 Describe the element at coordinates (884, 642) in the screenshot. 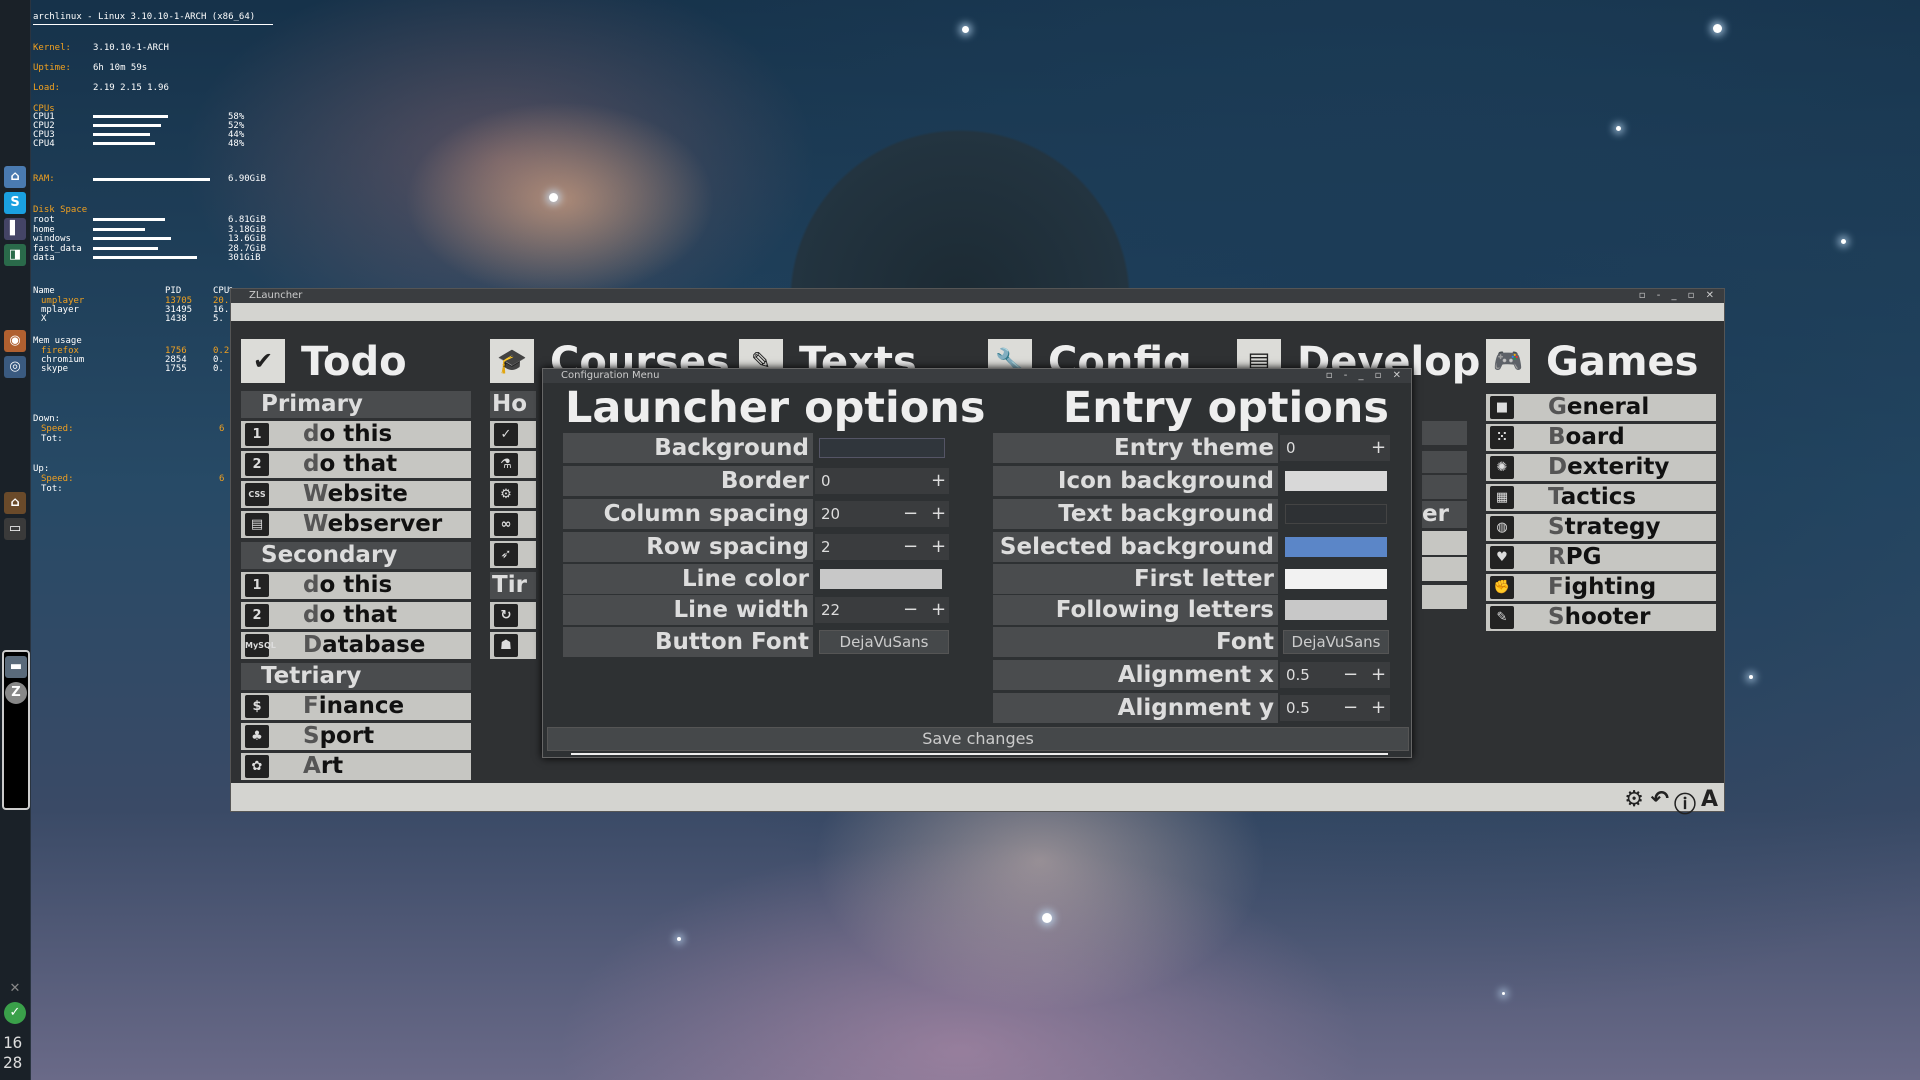

I see `button-font-picker: DejaVuSans` at that location.